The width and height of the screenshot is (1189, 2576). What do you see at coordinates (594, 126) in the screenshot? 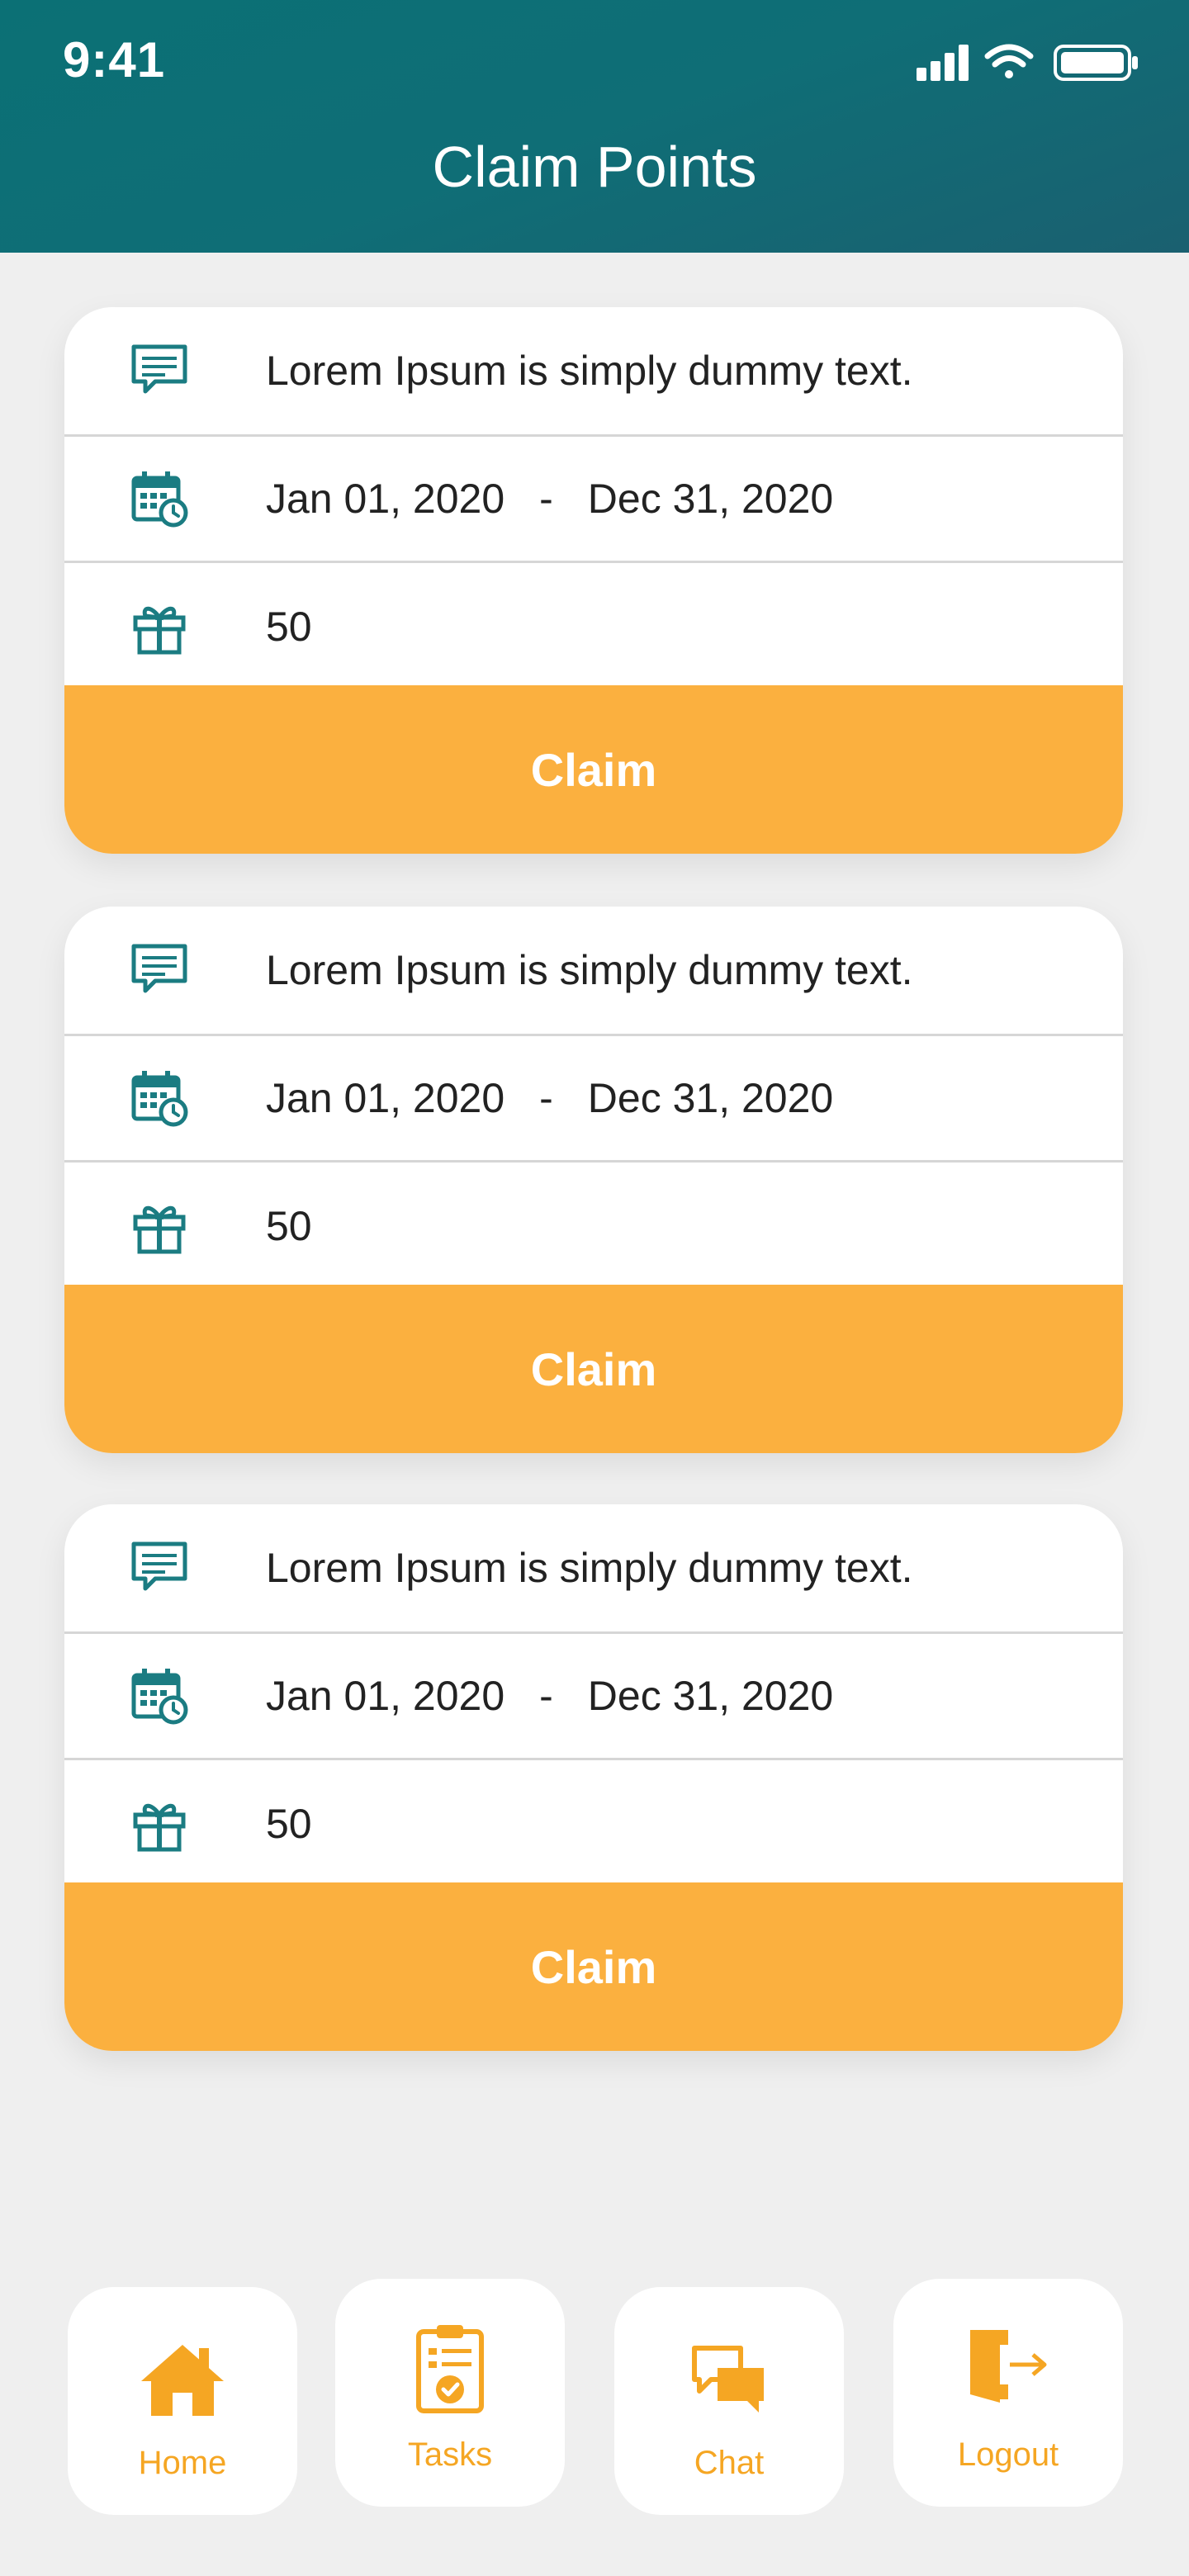
I see `header: 9:41 Claim Points` at bounding box center [594, 126].